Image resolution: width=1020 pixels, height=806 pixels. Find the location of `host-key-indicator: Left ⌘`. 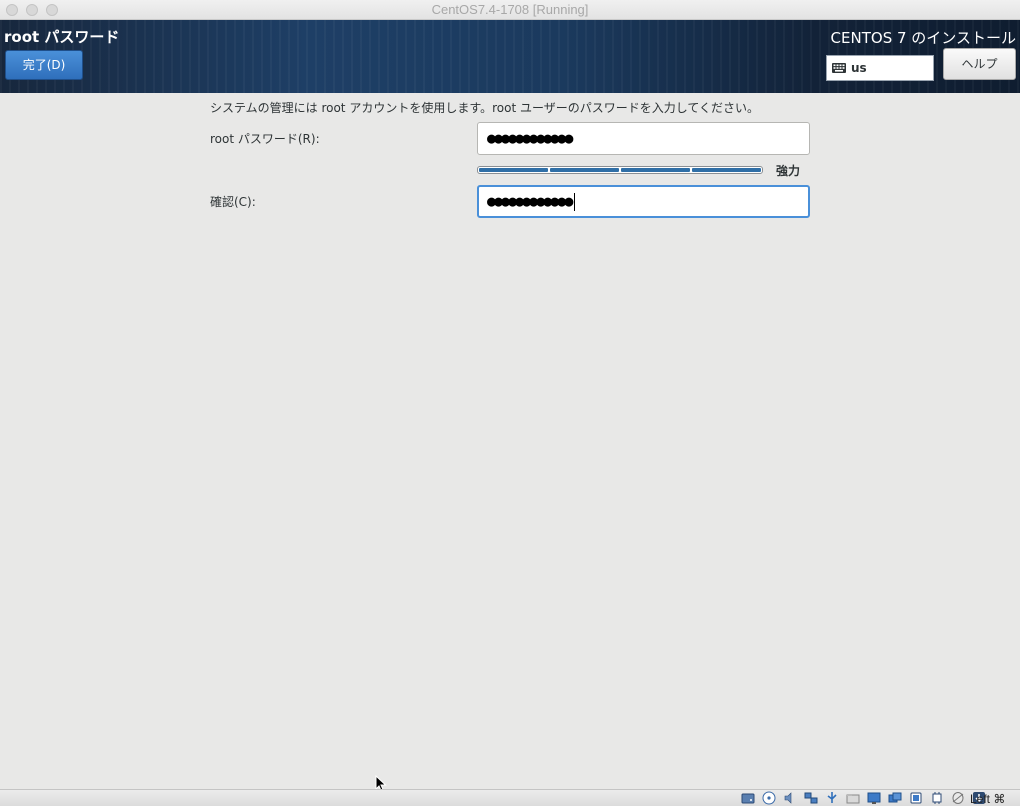

host-key-indicator: Left ⌘ is located at coordinates (988, 799).